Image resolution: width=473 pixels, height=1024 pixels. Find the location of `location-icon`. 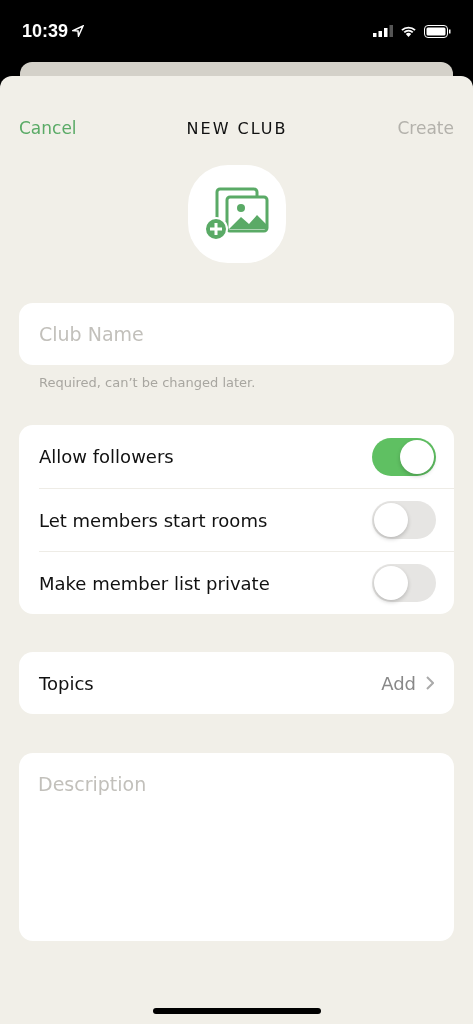

location-icon is located at coordinates (78, 31).